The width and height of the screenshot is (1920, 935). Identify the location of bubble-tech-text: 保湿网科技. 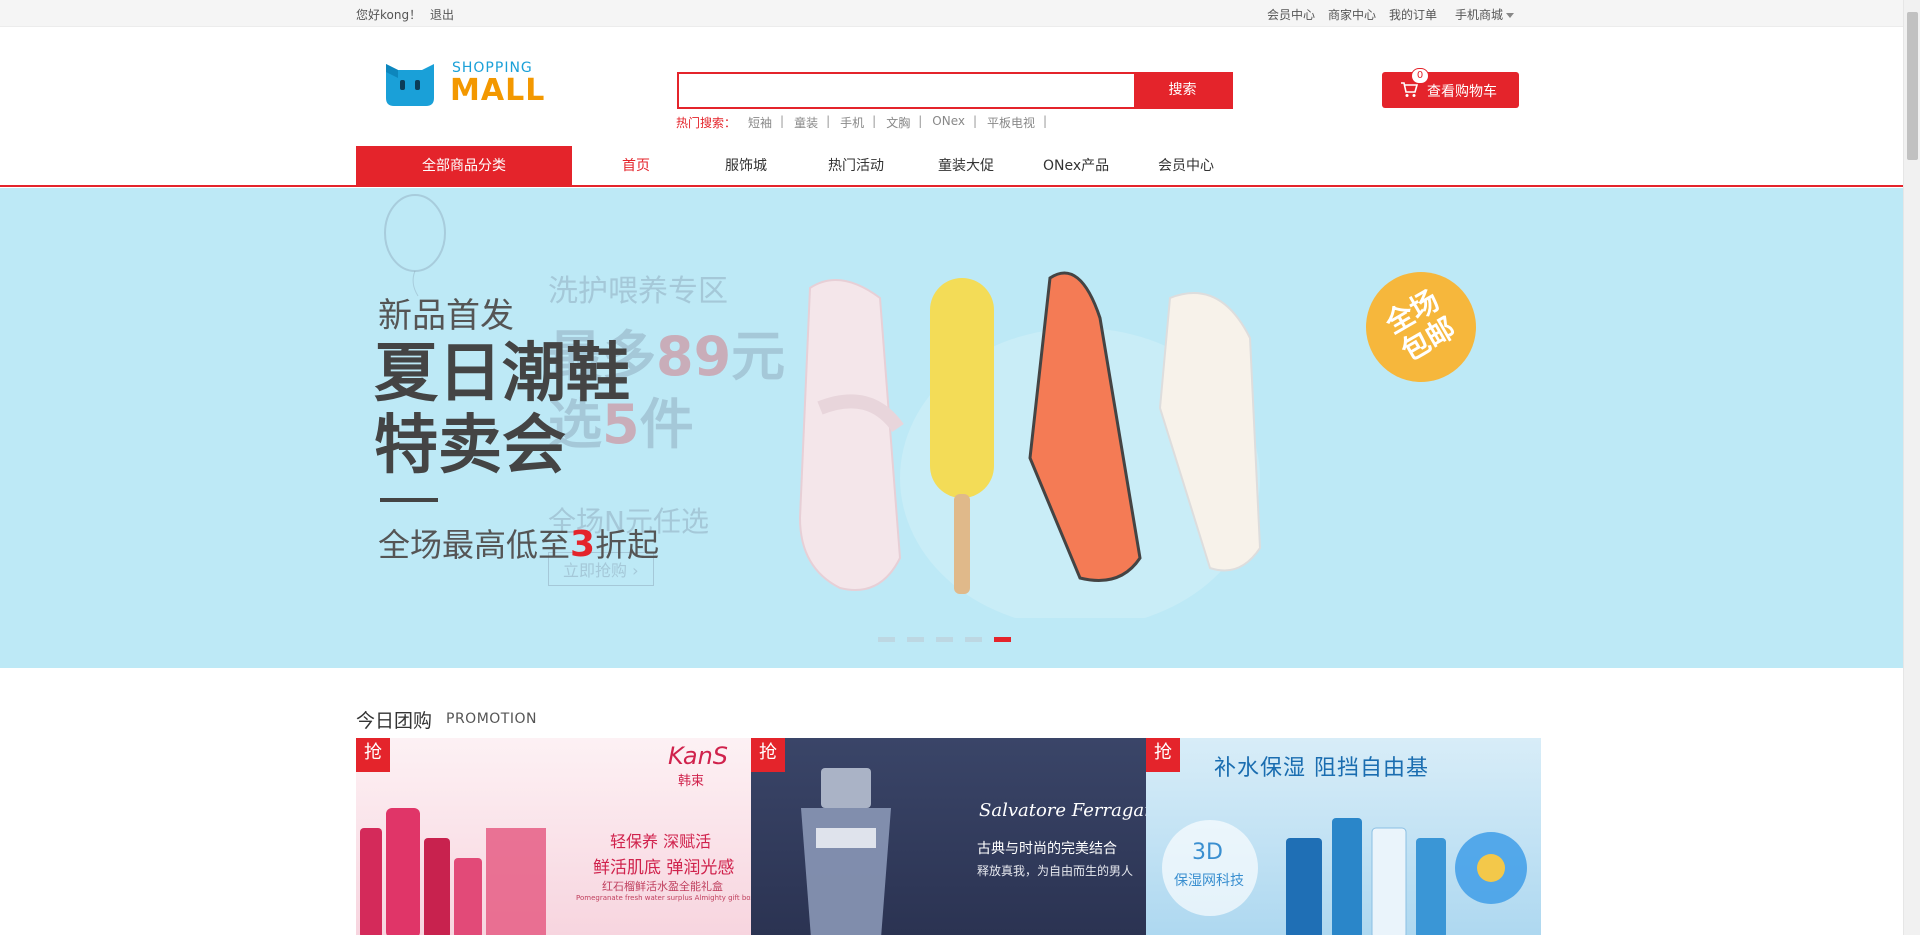
(1209, 881).